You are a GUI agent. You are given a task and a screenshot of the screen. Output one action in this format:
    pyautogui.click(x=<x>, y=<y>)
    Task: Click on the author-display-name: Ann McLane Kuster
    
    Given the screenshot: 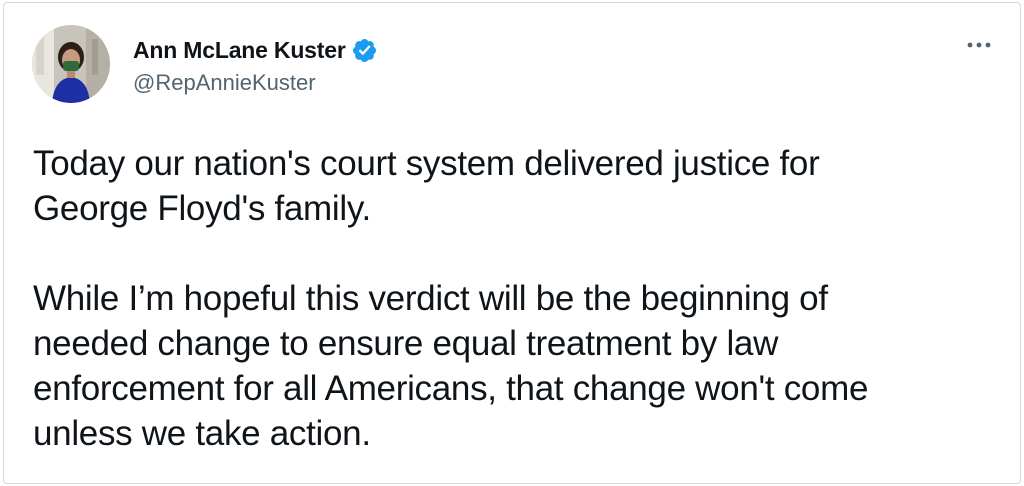 What is the action you would take?
    pyautogui.click(x=239, y=50)
    